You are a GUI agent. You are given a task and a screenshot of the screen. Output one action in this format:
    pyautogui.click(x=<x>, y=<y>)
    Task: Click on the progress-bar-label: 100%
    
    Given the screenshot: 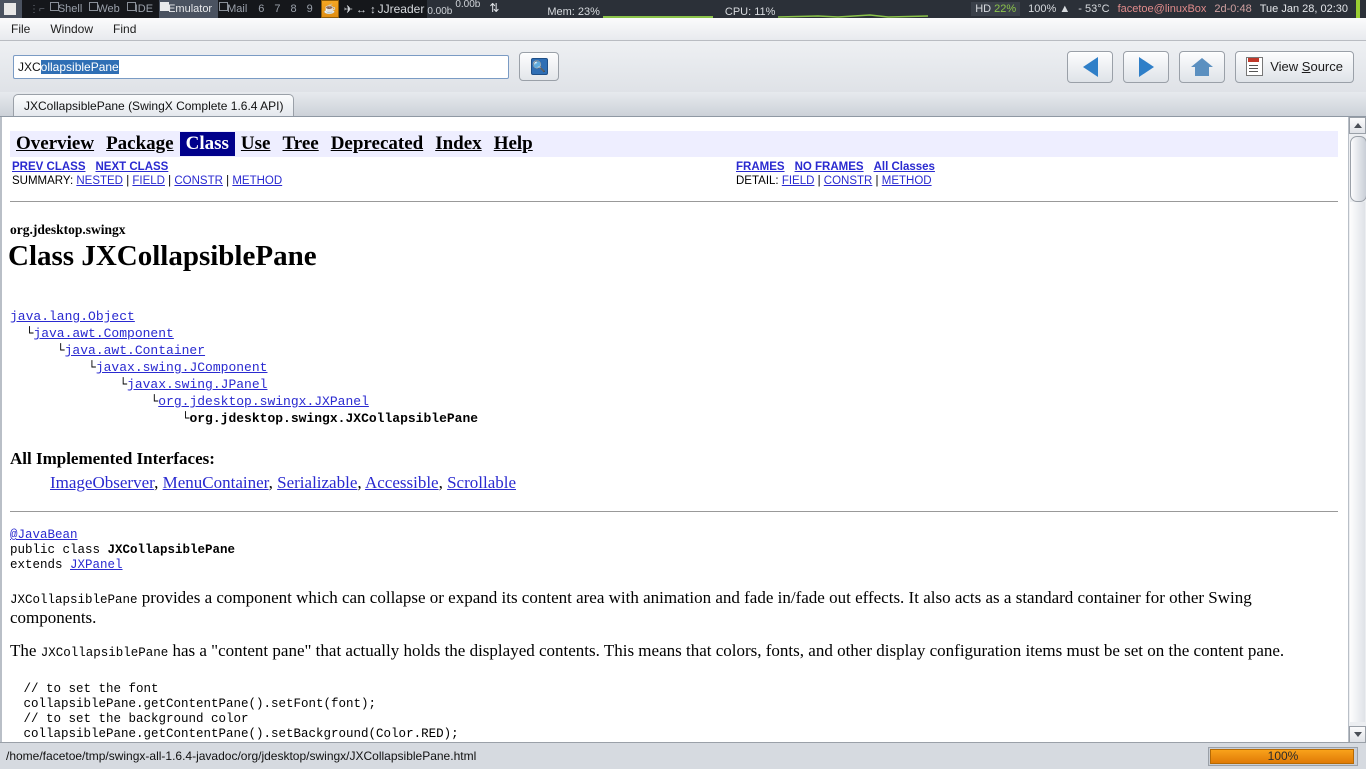 What is the action you would take?
    pyautogui.click(x=1283, y=756)
    